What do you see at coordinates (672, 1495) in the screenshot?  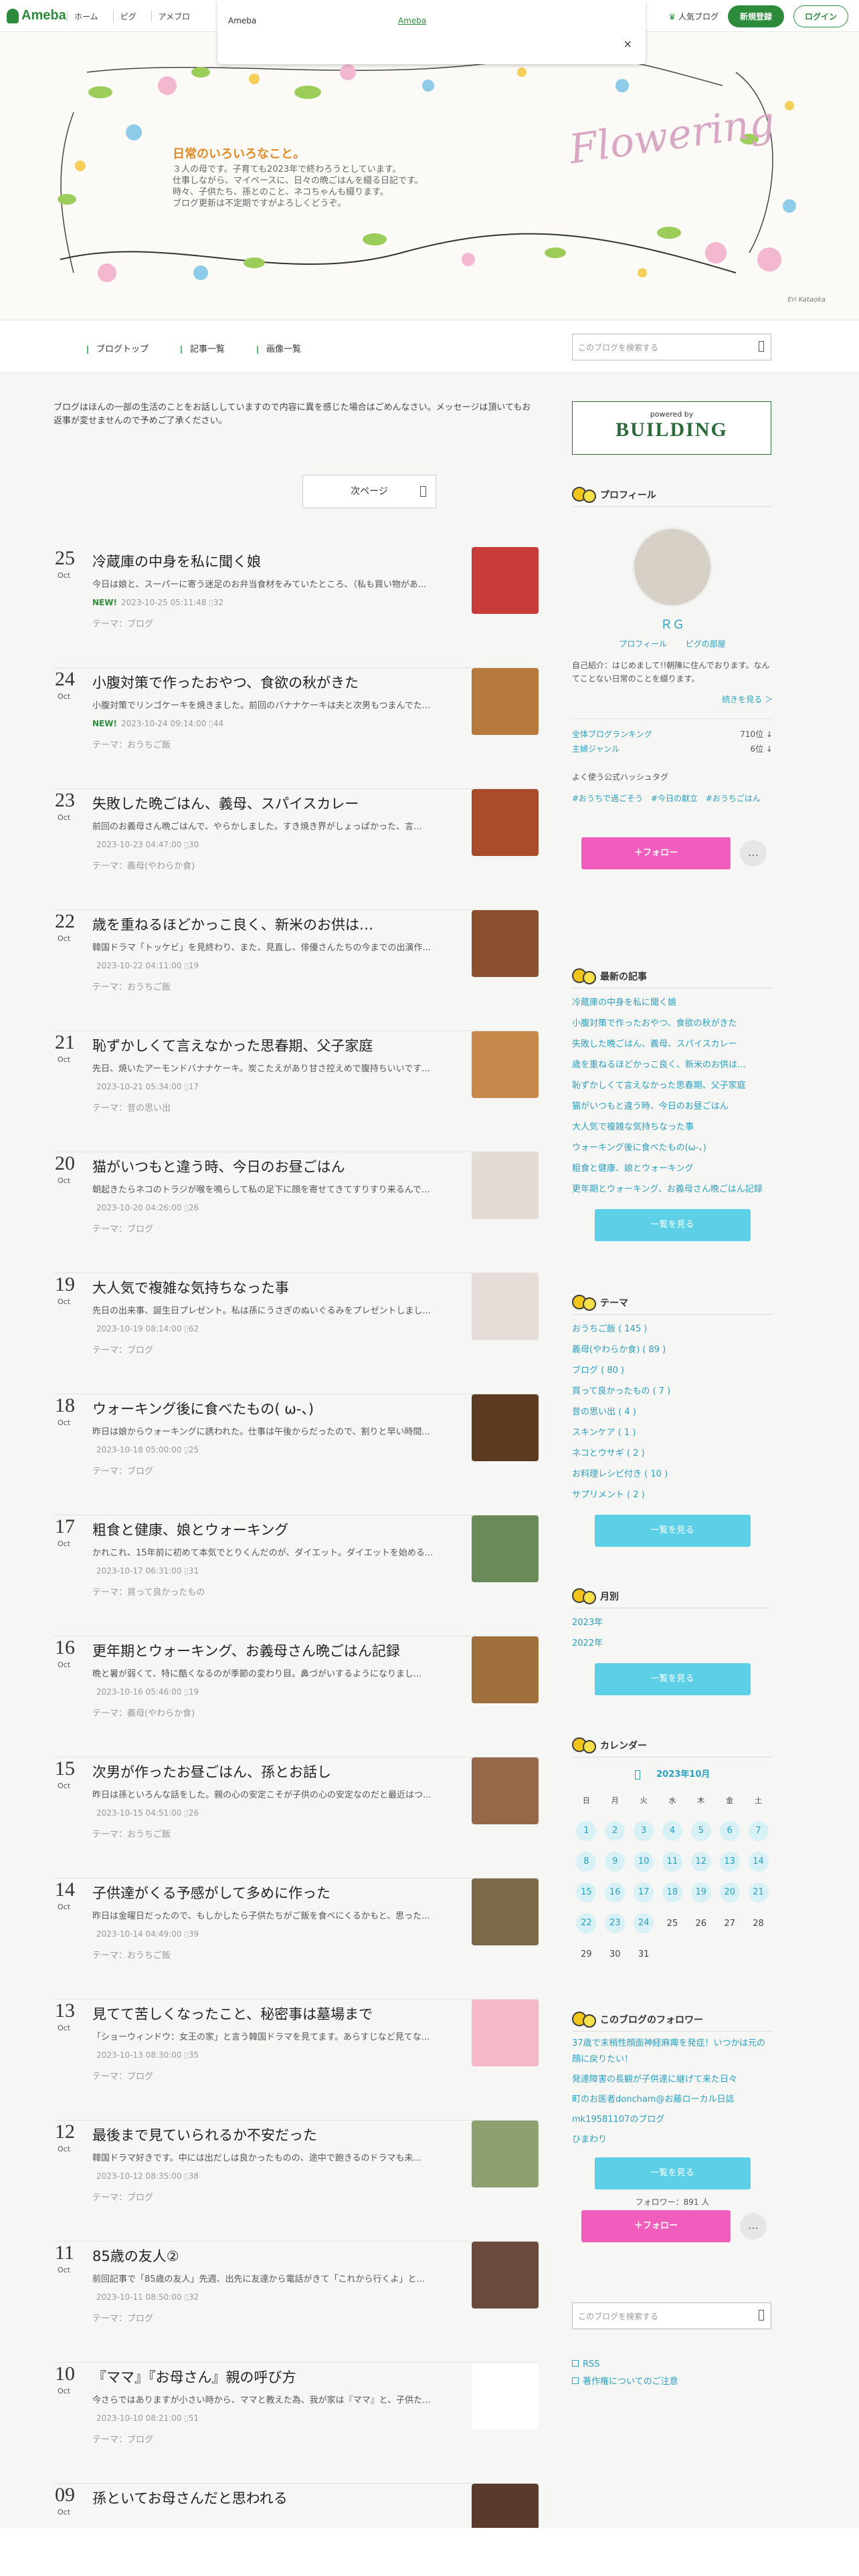 I see `theme-link: サプリメント ( 2 )` at bounding box center [672, 1495].